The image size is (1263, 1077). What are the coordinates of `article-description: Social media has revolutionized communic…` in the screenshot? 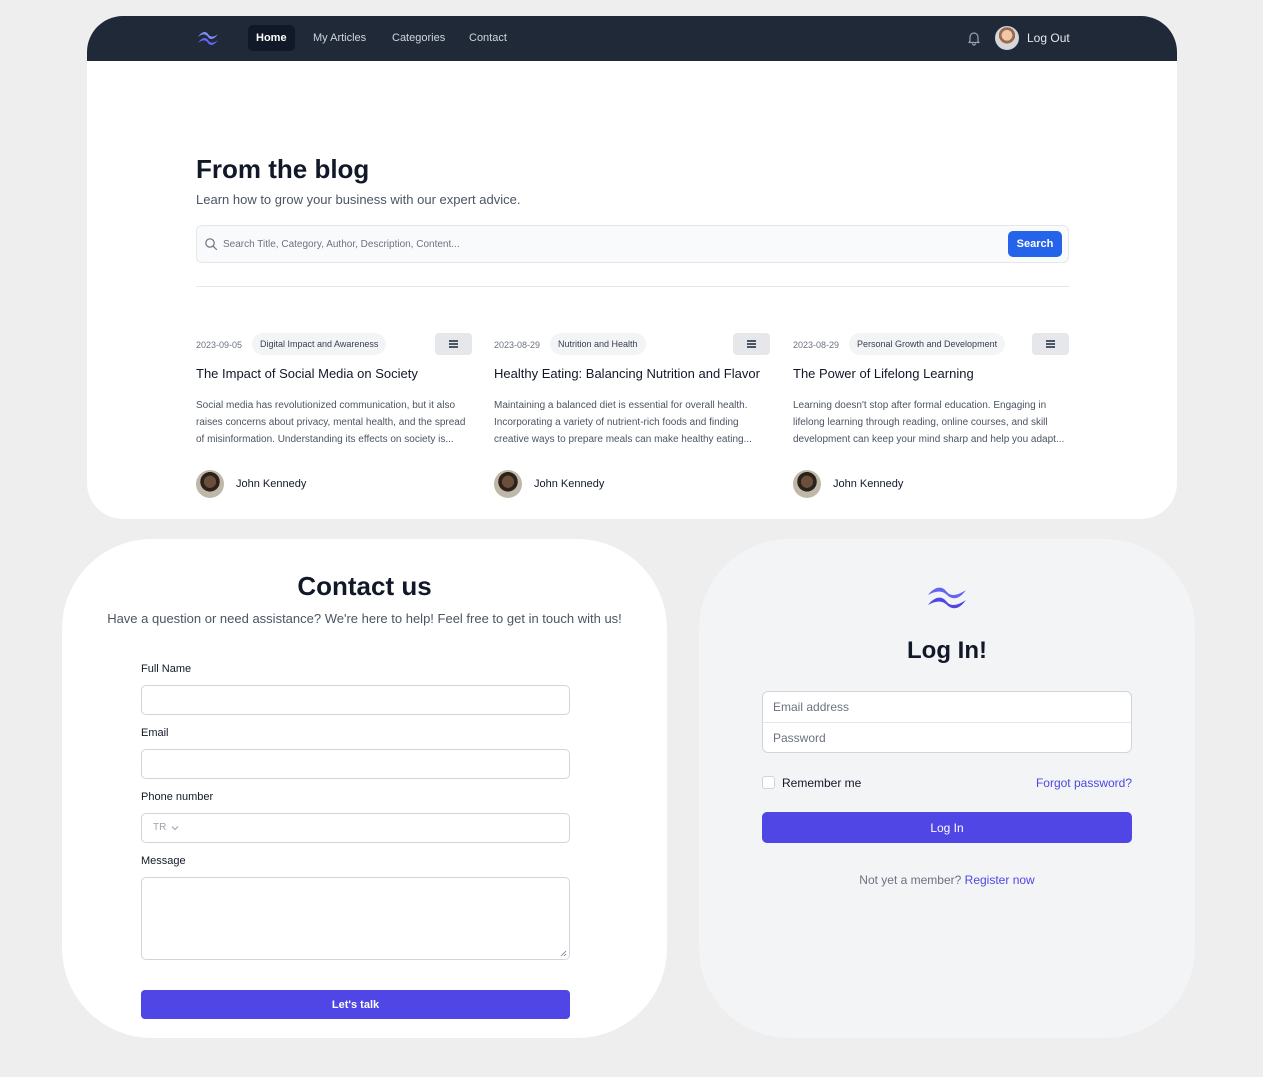 It's located at (331, 422).